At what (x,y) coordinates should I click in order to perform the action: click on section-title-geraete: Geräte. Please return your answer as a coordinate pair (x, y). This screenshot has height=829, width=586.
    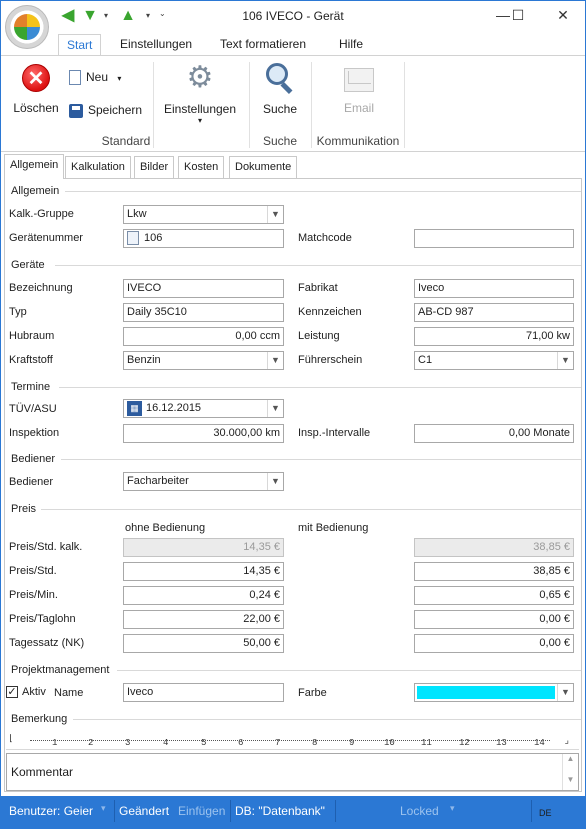
    Looking at the image, I should click on (28, 265).